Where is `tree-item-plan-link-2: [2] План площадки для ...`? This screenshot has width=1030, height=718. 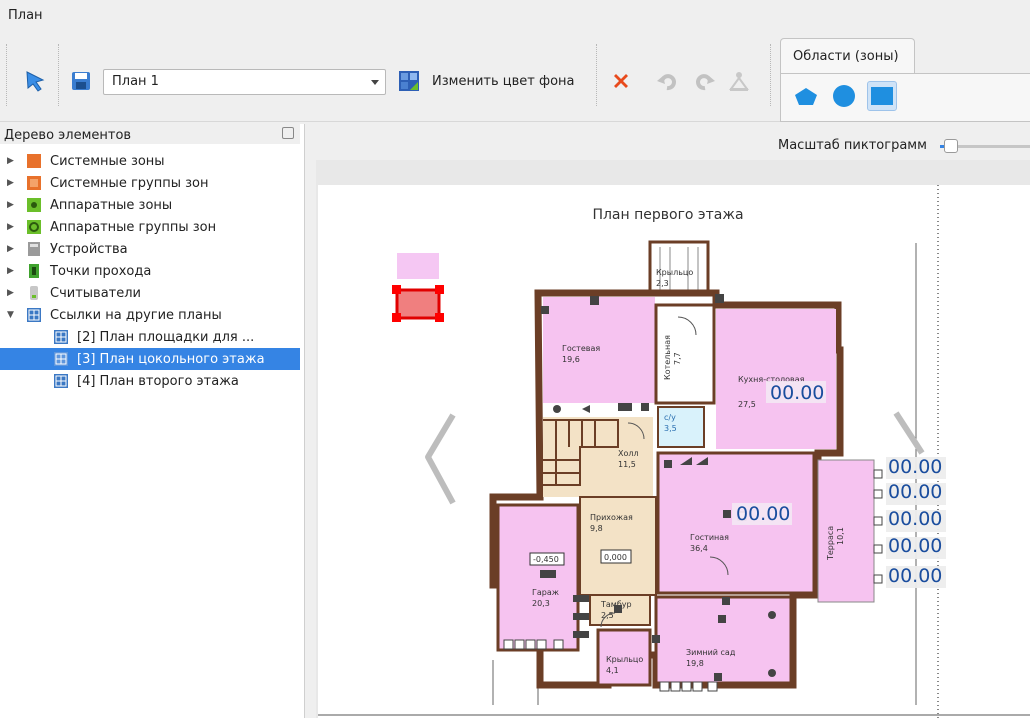
tree-item-plan-link-2: [2] План площадки для ... is located at coordinates (150, 337).